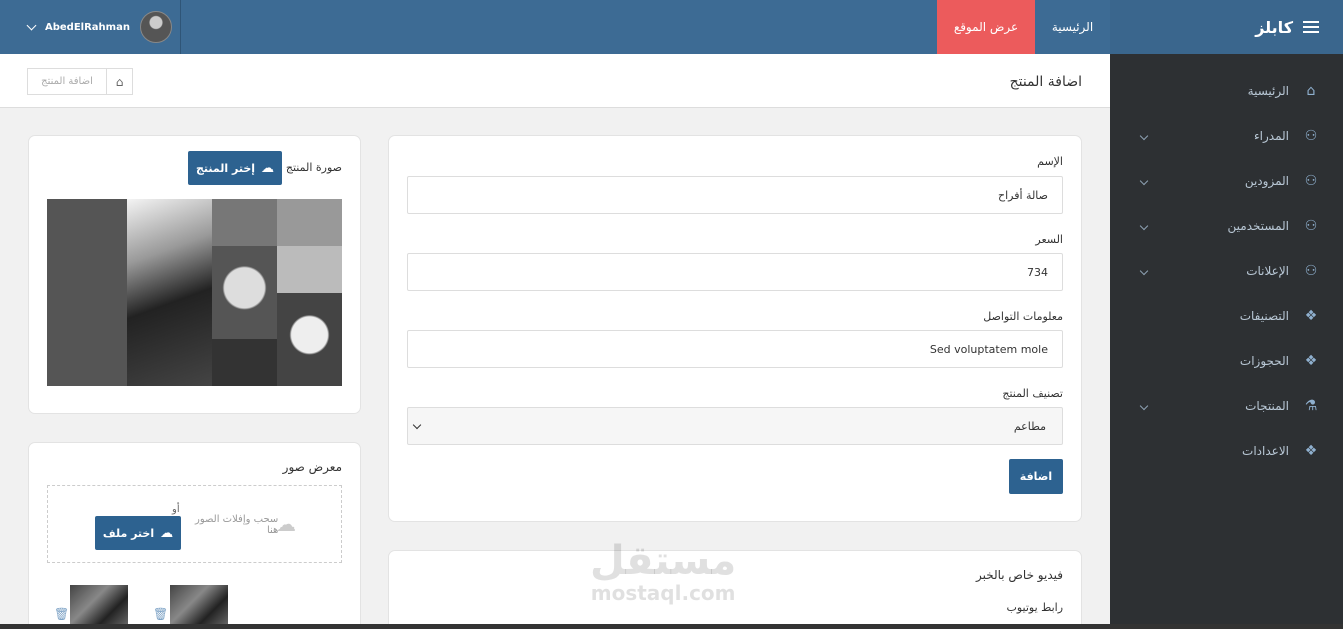  Describe the element at coordinates (1258, 225) in the screenshot. I see `sidebar-item-label: المستخدمين` at that location.